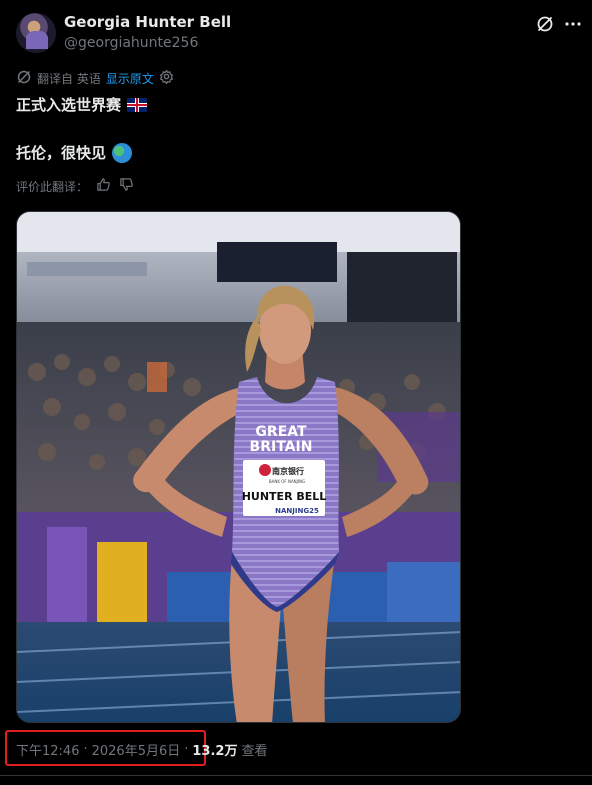 The height and width of the screenshot is (785, 592). What do you see at coordinates (103, 186) in the screenshot?
I see `thumbs-up-icon` at bounding box center [103, 186].